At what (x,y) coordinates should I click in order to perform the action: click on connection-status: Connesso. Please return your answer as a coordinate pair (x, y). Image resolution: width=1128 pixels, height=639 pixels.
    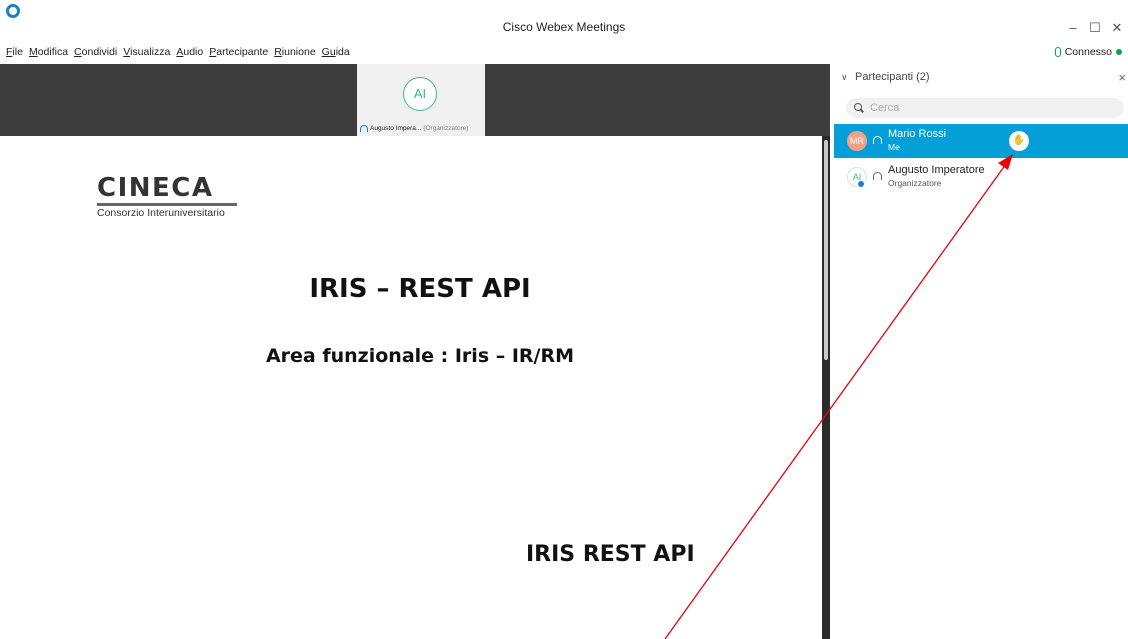
    Looking at the image, I should click on (1088, 52).